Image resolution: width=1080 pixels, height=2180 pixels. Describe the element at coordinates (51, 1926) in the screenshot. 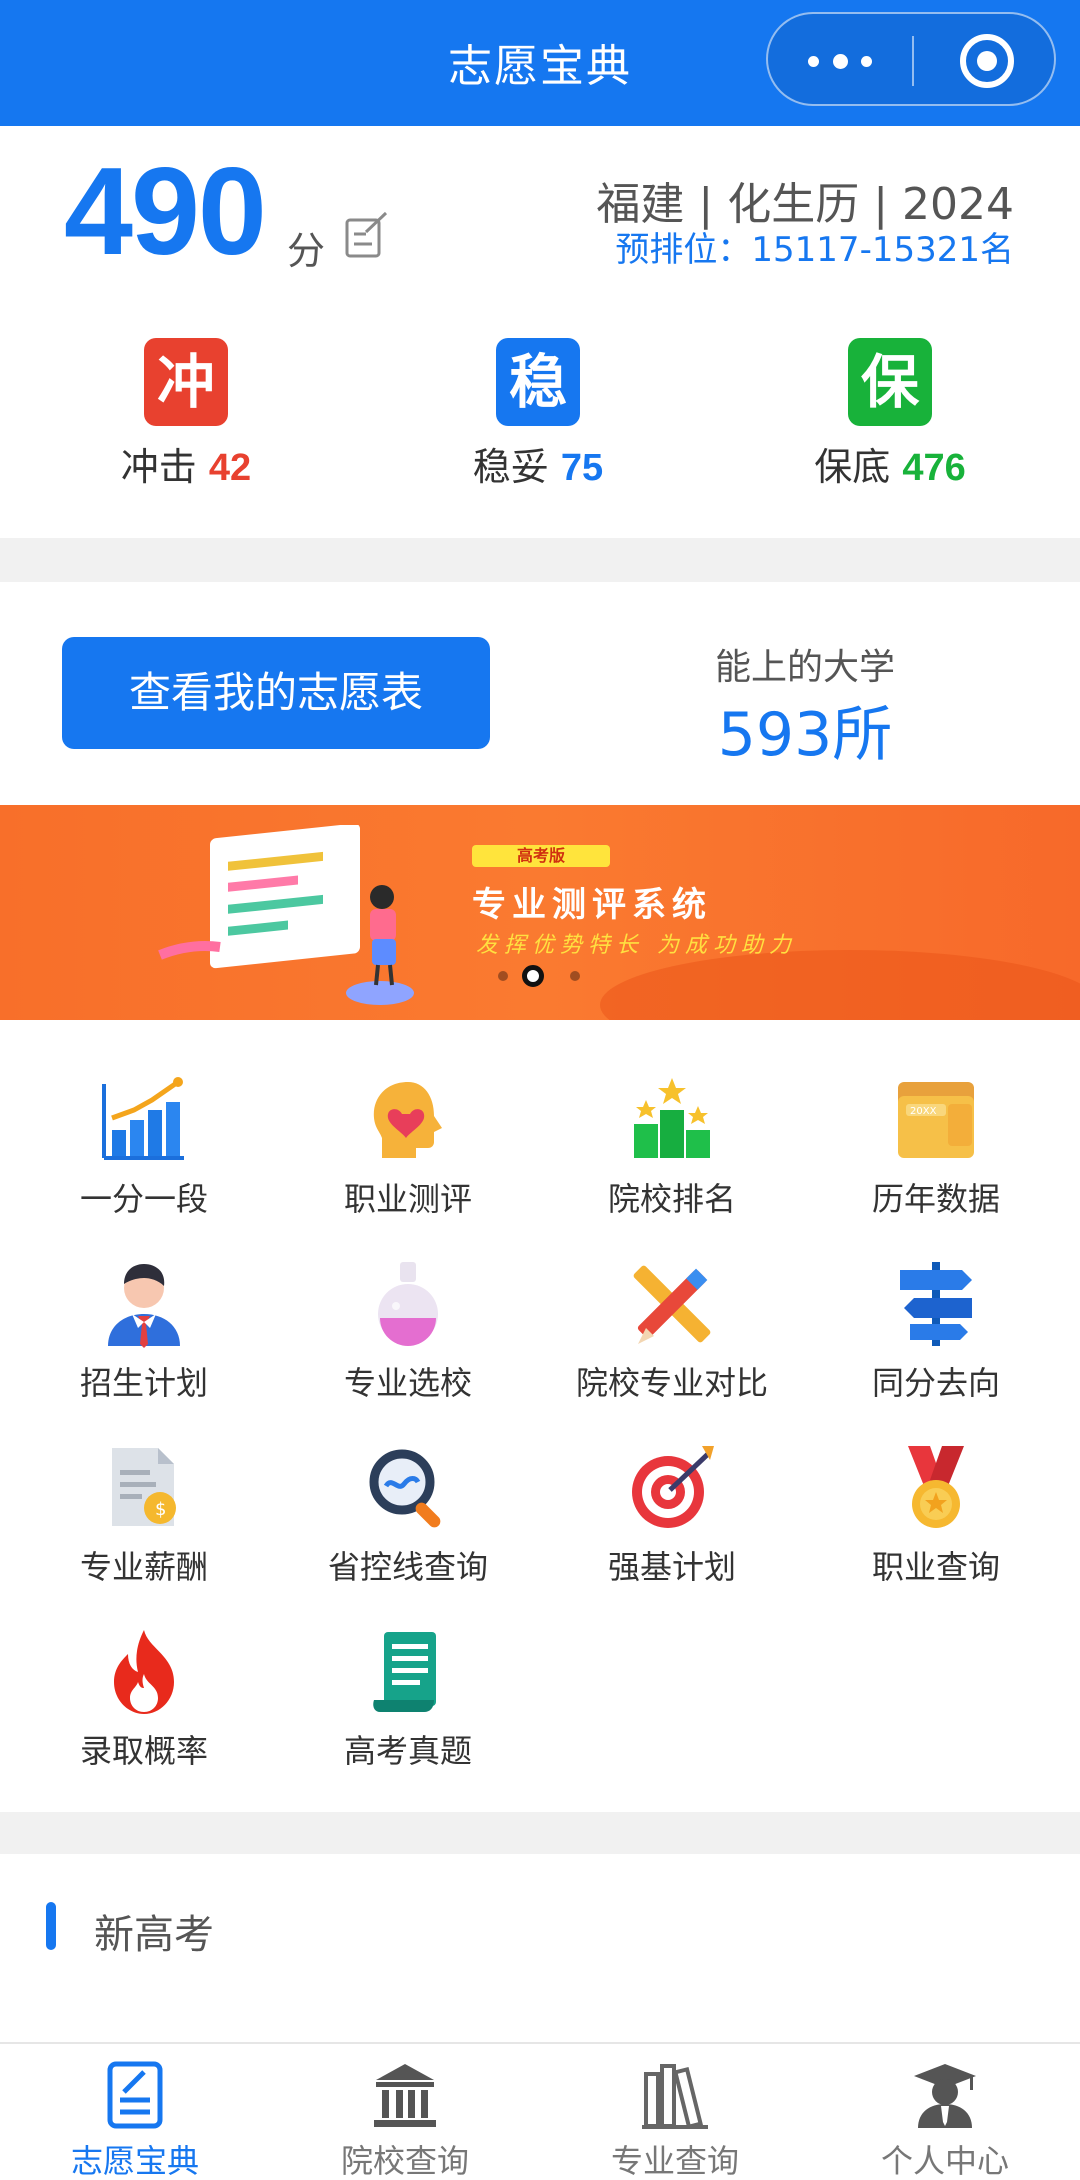

I see `section-accent-bar` at that location.